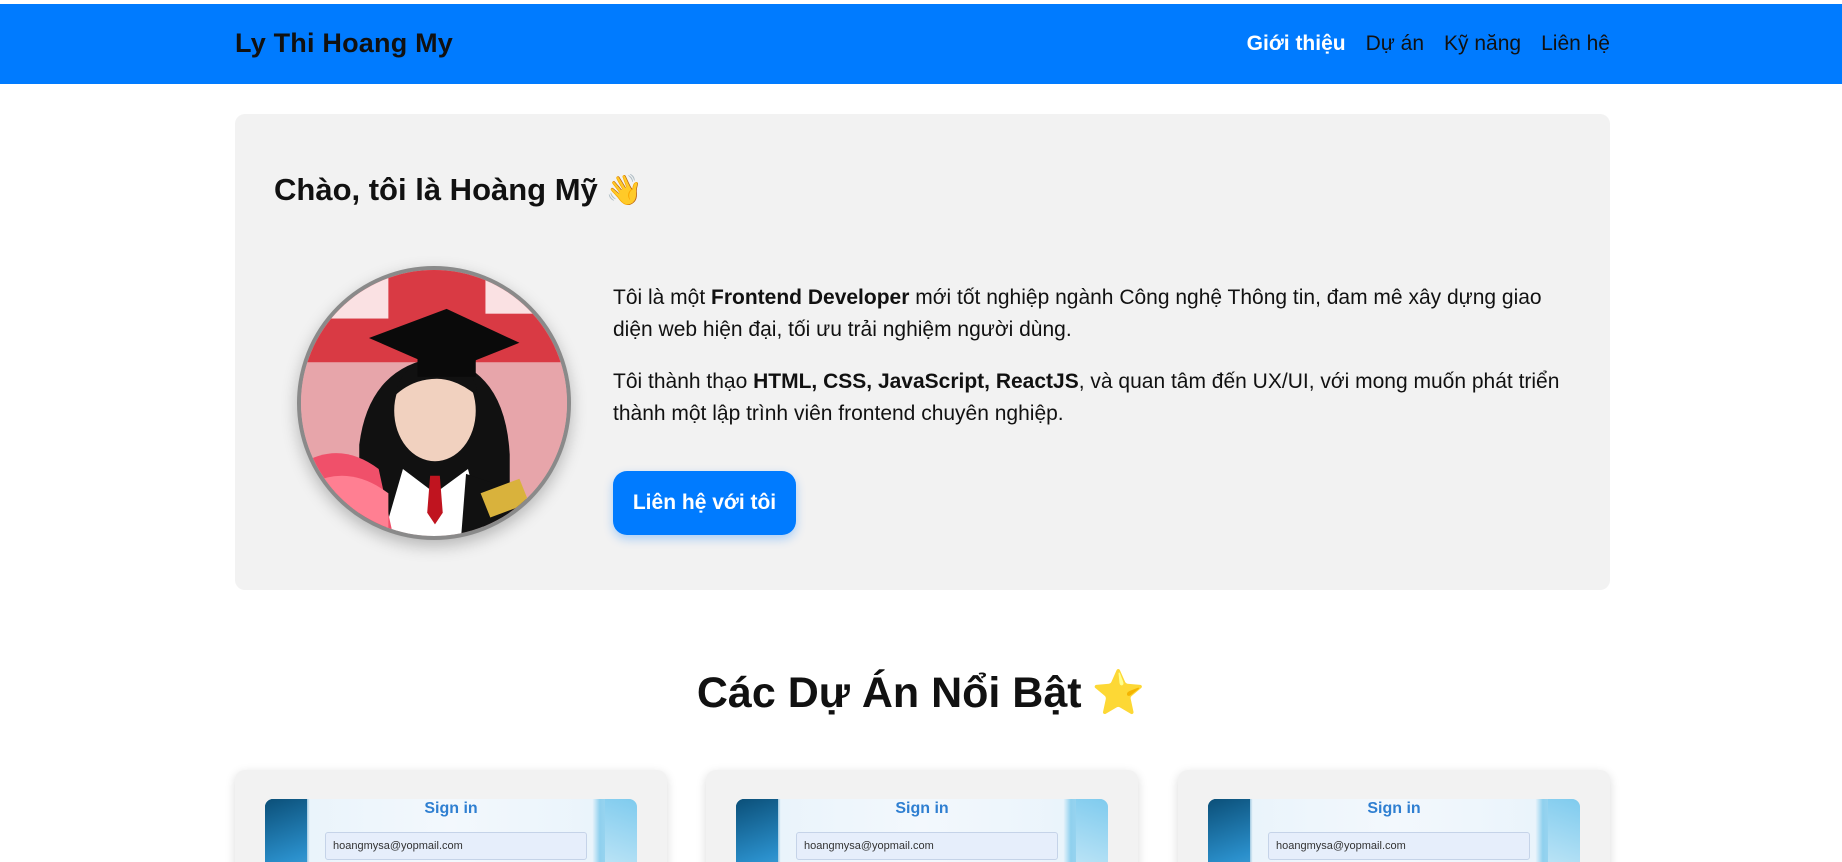  Describe the element at coordinates (624, 190) in the screenshot. I see `waving-hand-icon: 👋` at that location.